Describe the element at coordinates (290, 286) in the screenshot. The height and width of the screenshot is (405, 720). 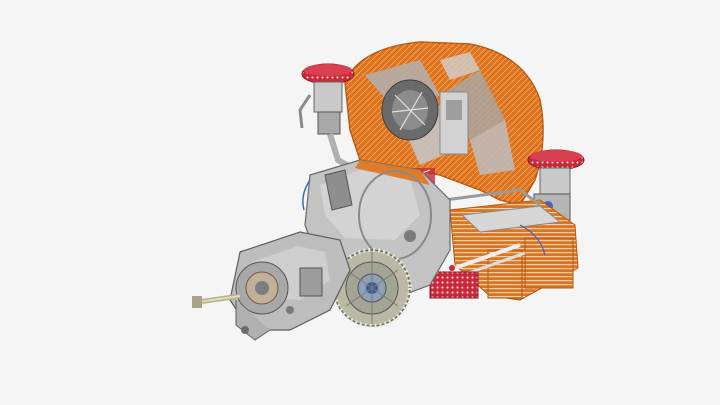
I see `transaxle` at that location.